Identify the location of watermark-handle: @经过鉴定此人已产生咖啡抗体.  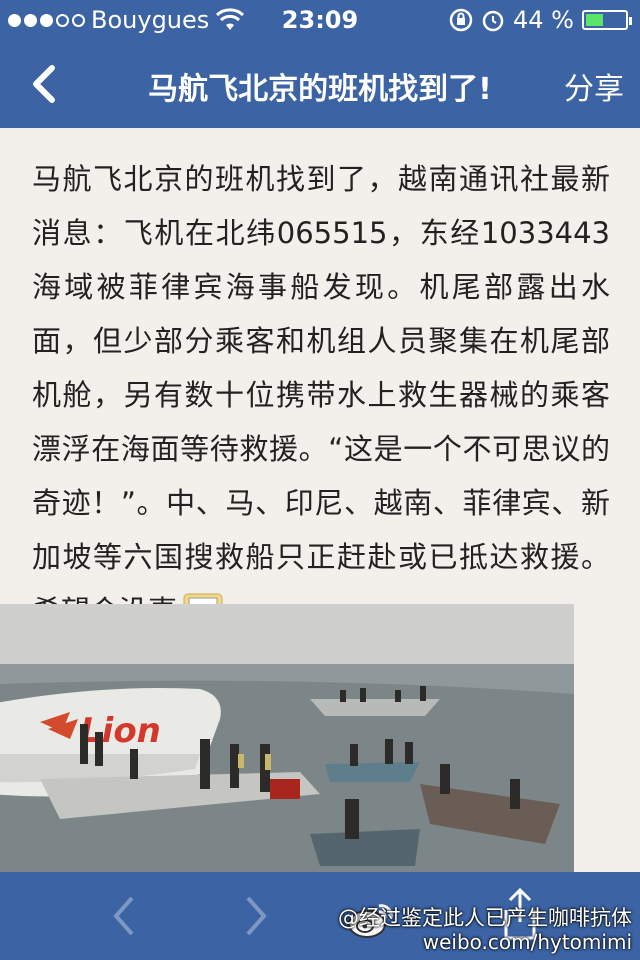
(485, 918).